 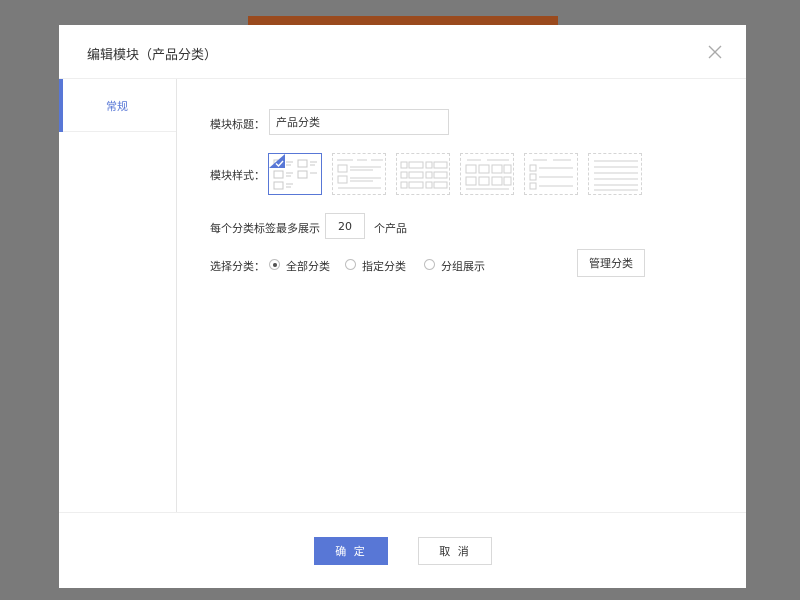 I want to click on radio-group-display-label: 分组展示, so click(x=463, y=266).